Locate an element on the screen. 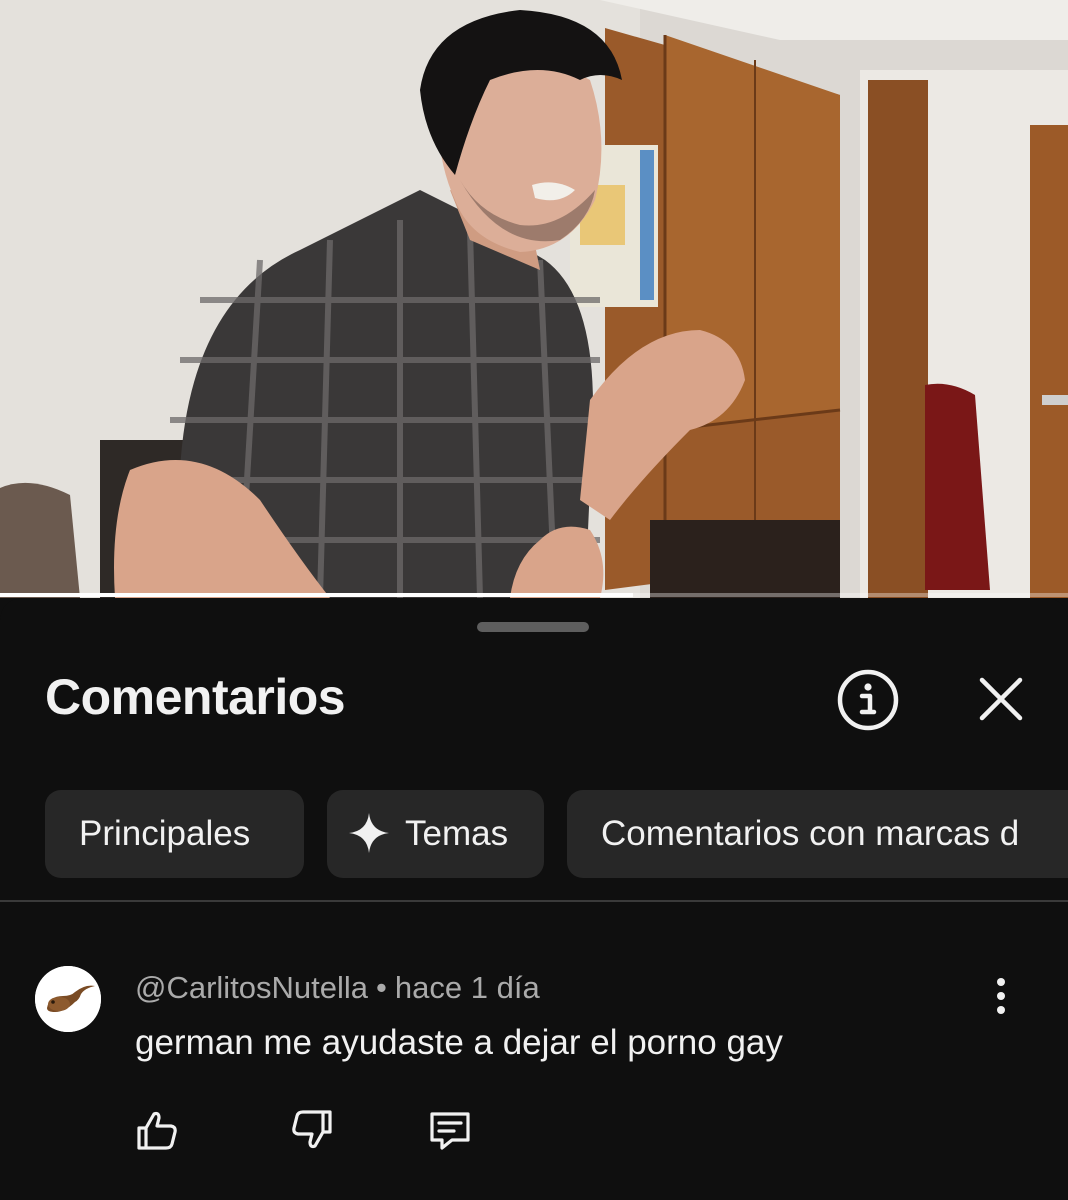 This screenshot has width=1068, height=1200. avatar is located at coordinates (68, 999).